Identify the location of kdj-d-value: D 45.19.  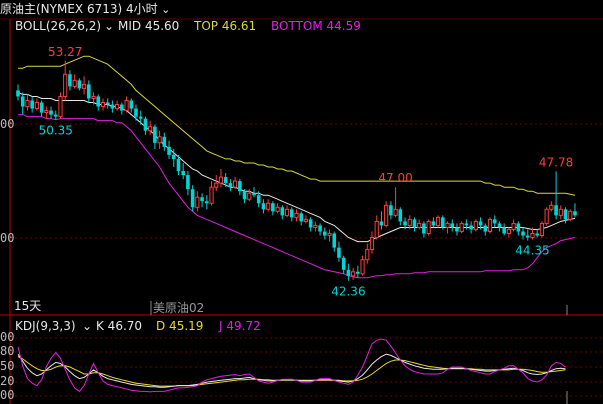
(179, 326).